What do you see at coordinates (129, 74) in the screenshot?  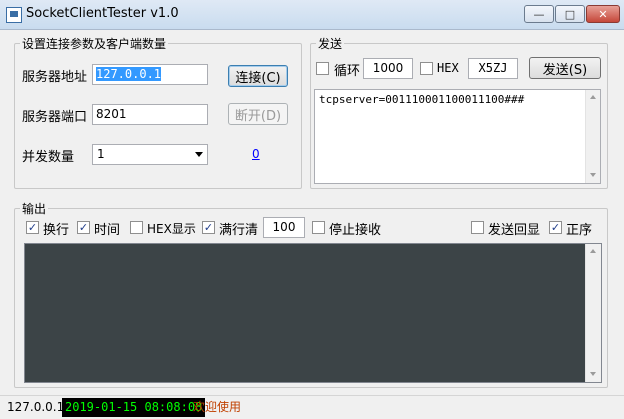 I see `server-address-value: 127.0.0.1` at bounding box center [129, 74].